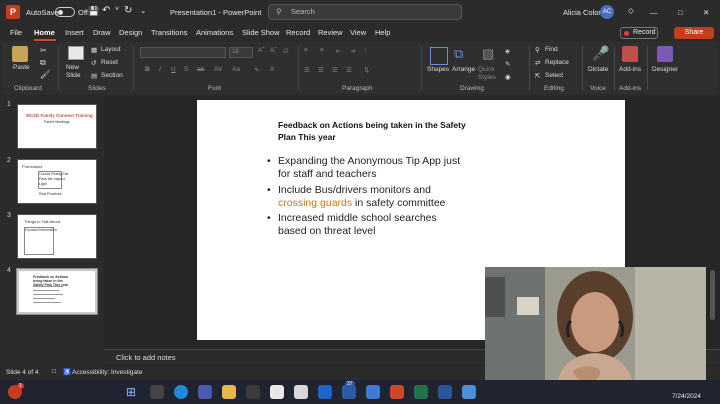  Describe the element at coordinates (214, 32) in the screenshot. I see `tab-animations: Animations` at that location.